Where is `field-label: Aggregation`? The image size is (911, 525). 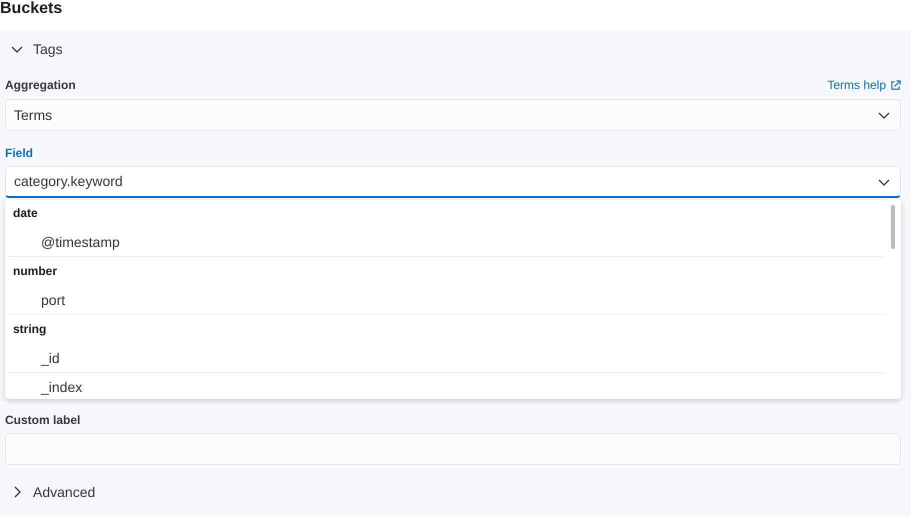 field-label: Aggregation is located at coordinates (40, 85).